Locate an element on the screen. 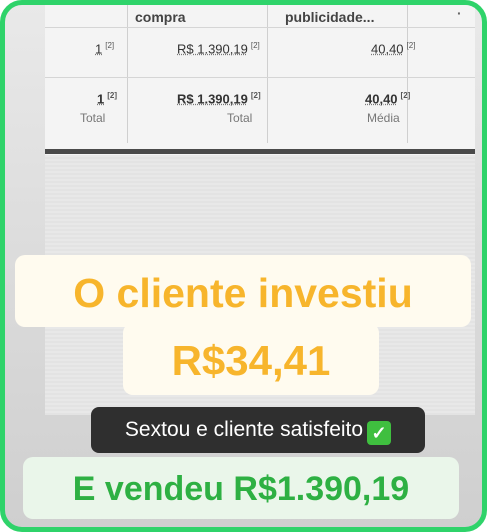  row1-count: 1 [2] is located at coordinates (105, 49).